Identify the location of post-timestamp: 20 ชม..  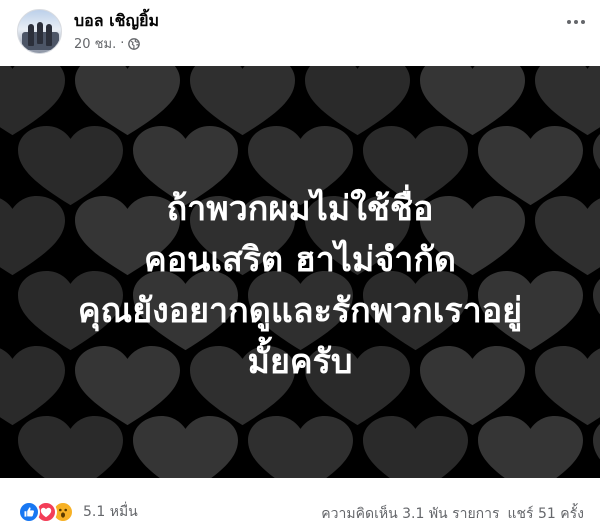
(95, 43).